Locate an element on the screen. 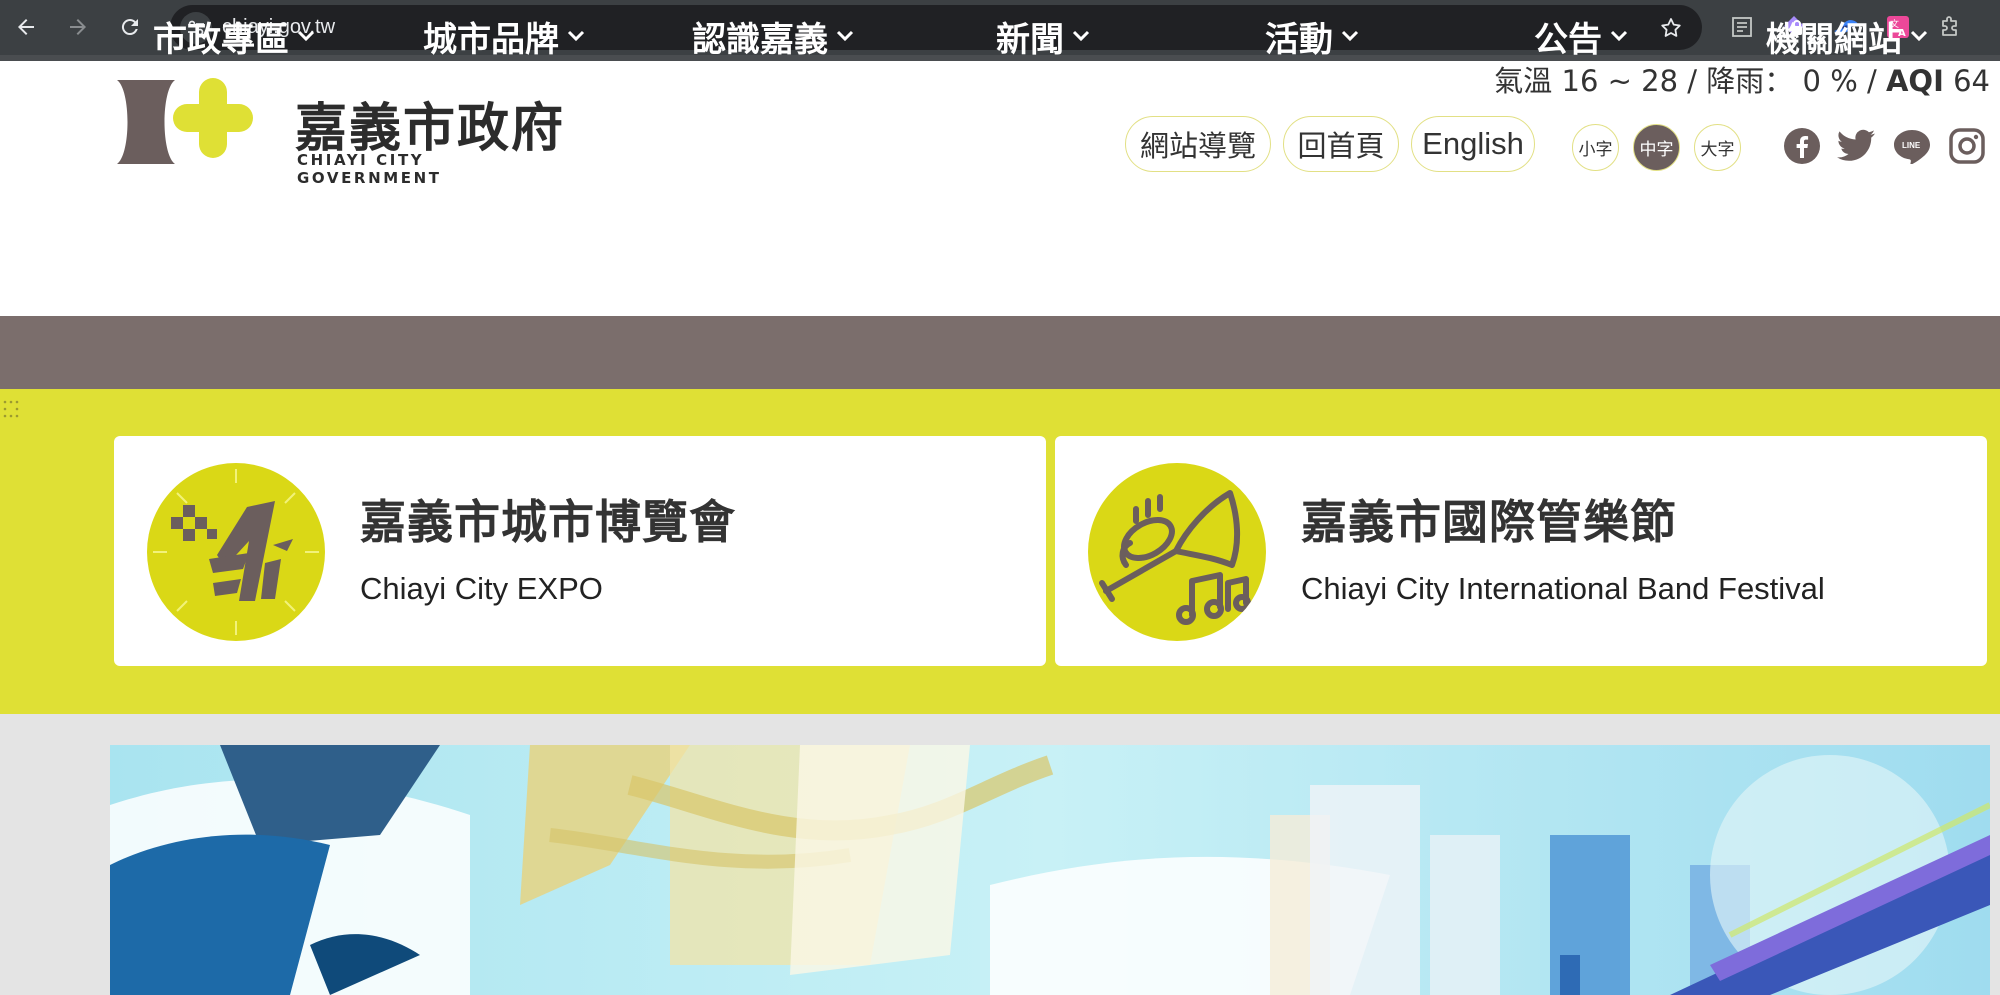 The height and width of the screenshot is (995, 2000). nav-item-city-brand: 城市品牌 is located at coordinates (504, 36).